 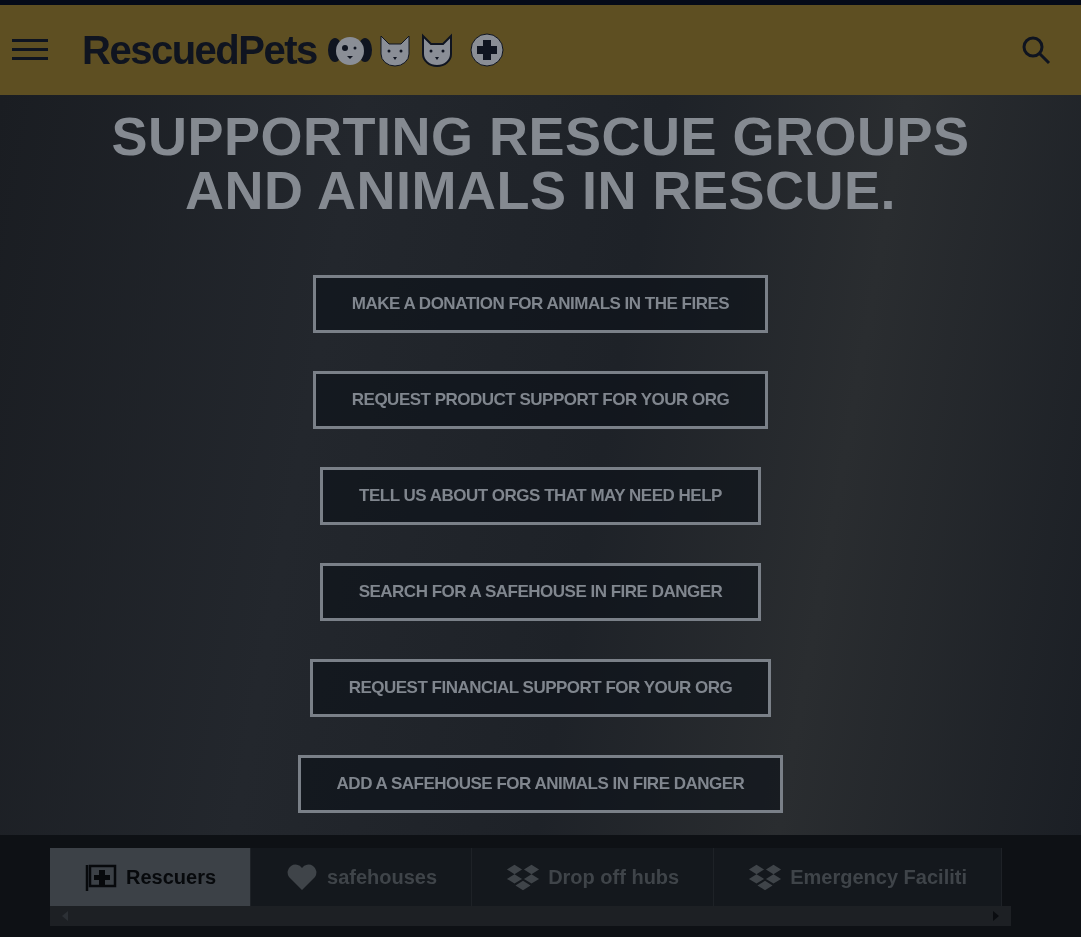 I want to click on horizontal-scrollbar, so click(x=530, y=916).